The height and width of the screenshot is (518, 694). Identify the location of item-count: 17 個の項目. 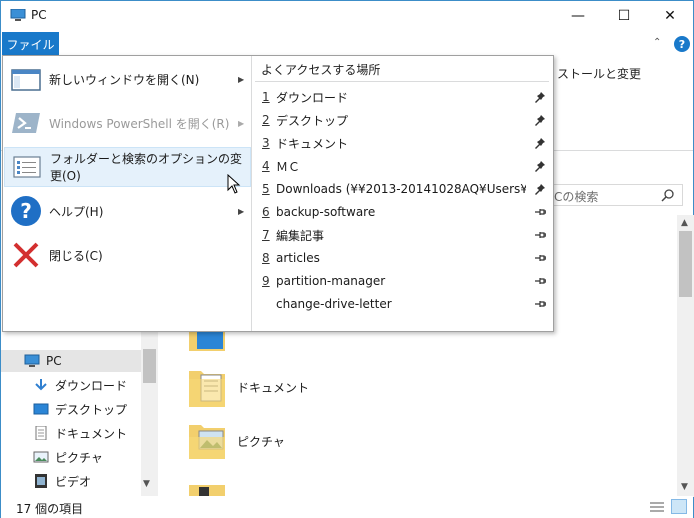
(50, 509).